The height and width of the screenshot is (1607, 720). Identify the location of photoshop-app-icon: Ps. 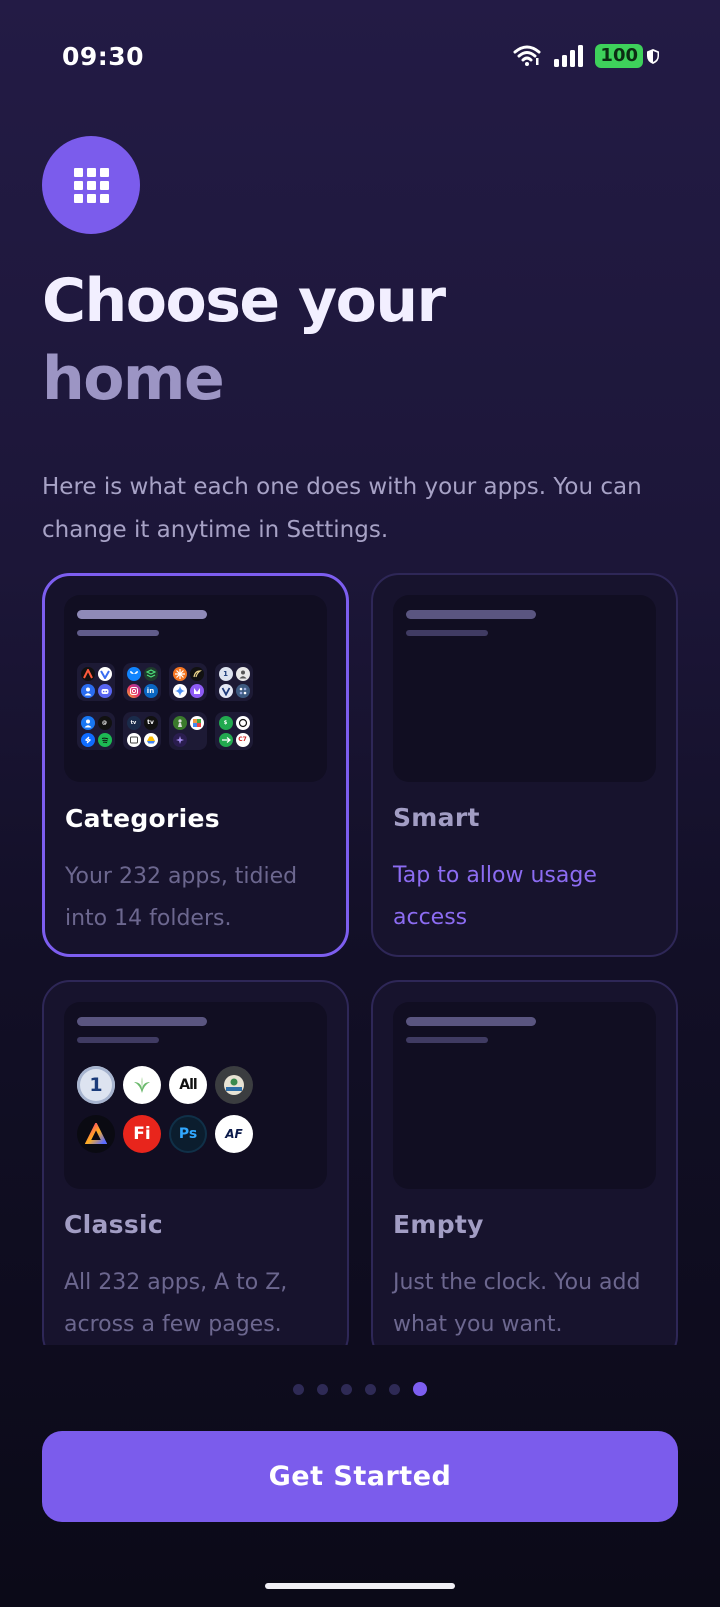
(188, 1134).